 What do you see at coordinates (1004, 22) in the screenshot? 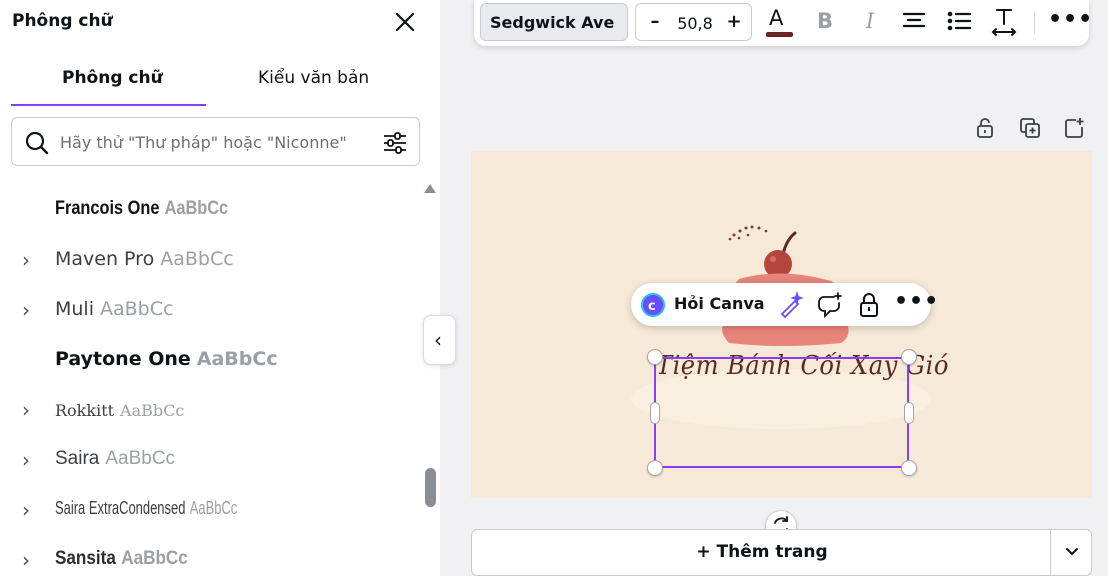
I see `spacing-icon` at bounding box center [1004, 22].